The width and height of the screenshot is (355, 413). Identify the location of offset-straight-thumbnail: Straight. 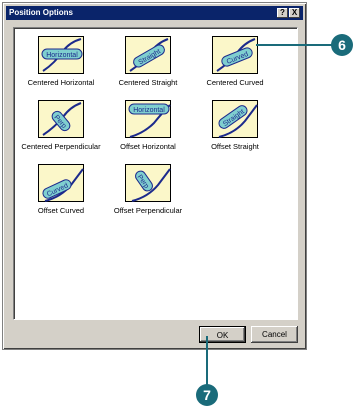
(235, 119).